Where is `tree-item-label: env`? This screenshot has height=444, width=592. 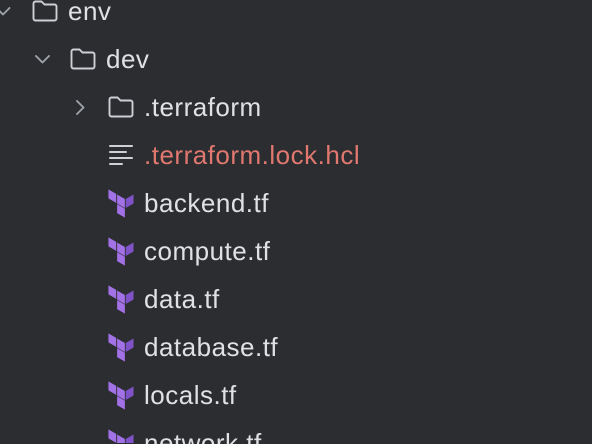
tree-item-label: env is located at coordinates (90, 13).